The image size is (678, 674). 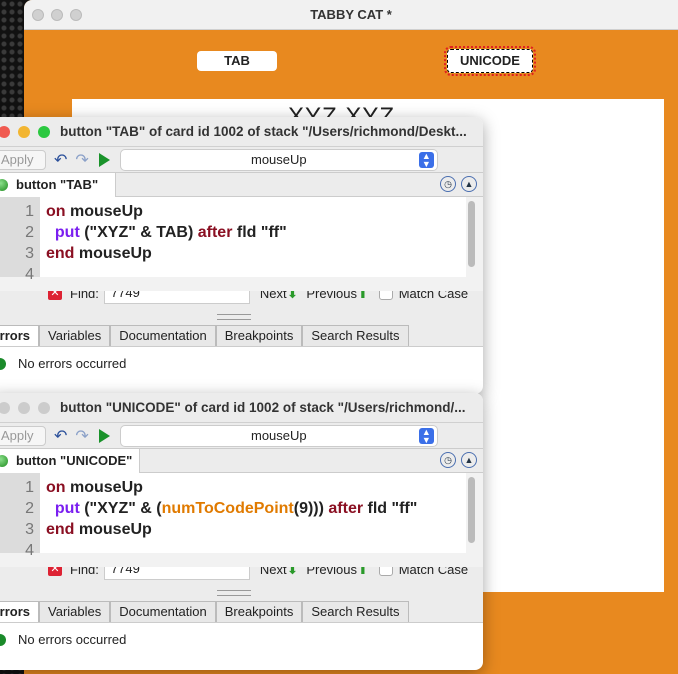 What do you see at coordinates (227, 508) in the screenshot?
I see `function: numToCodePoint` at bounding box center [227, 508].